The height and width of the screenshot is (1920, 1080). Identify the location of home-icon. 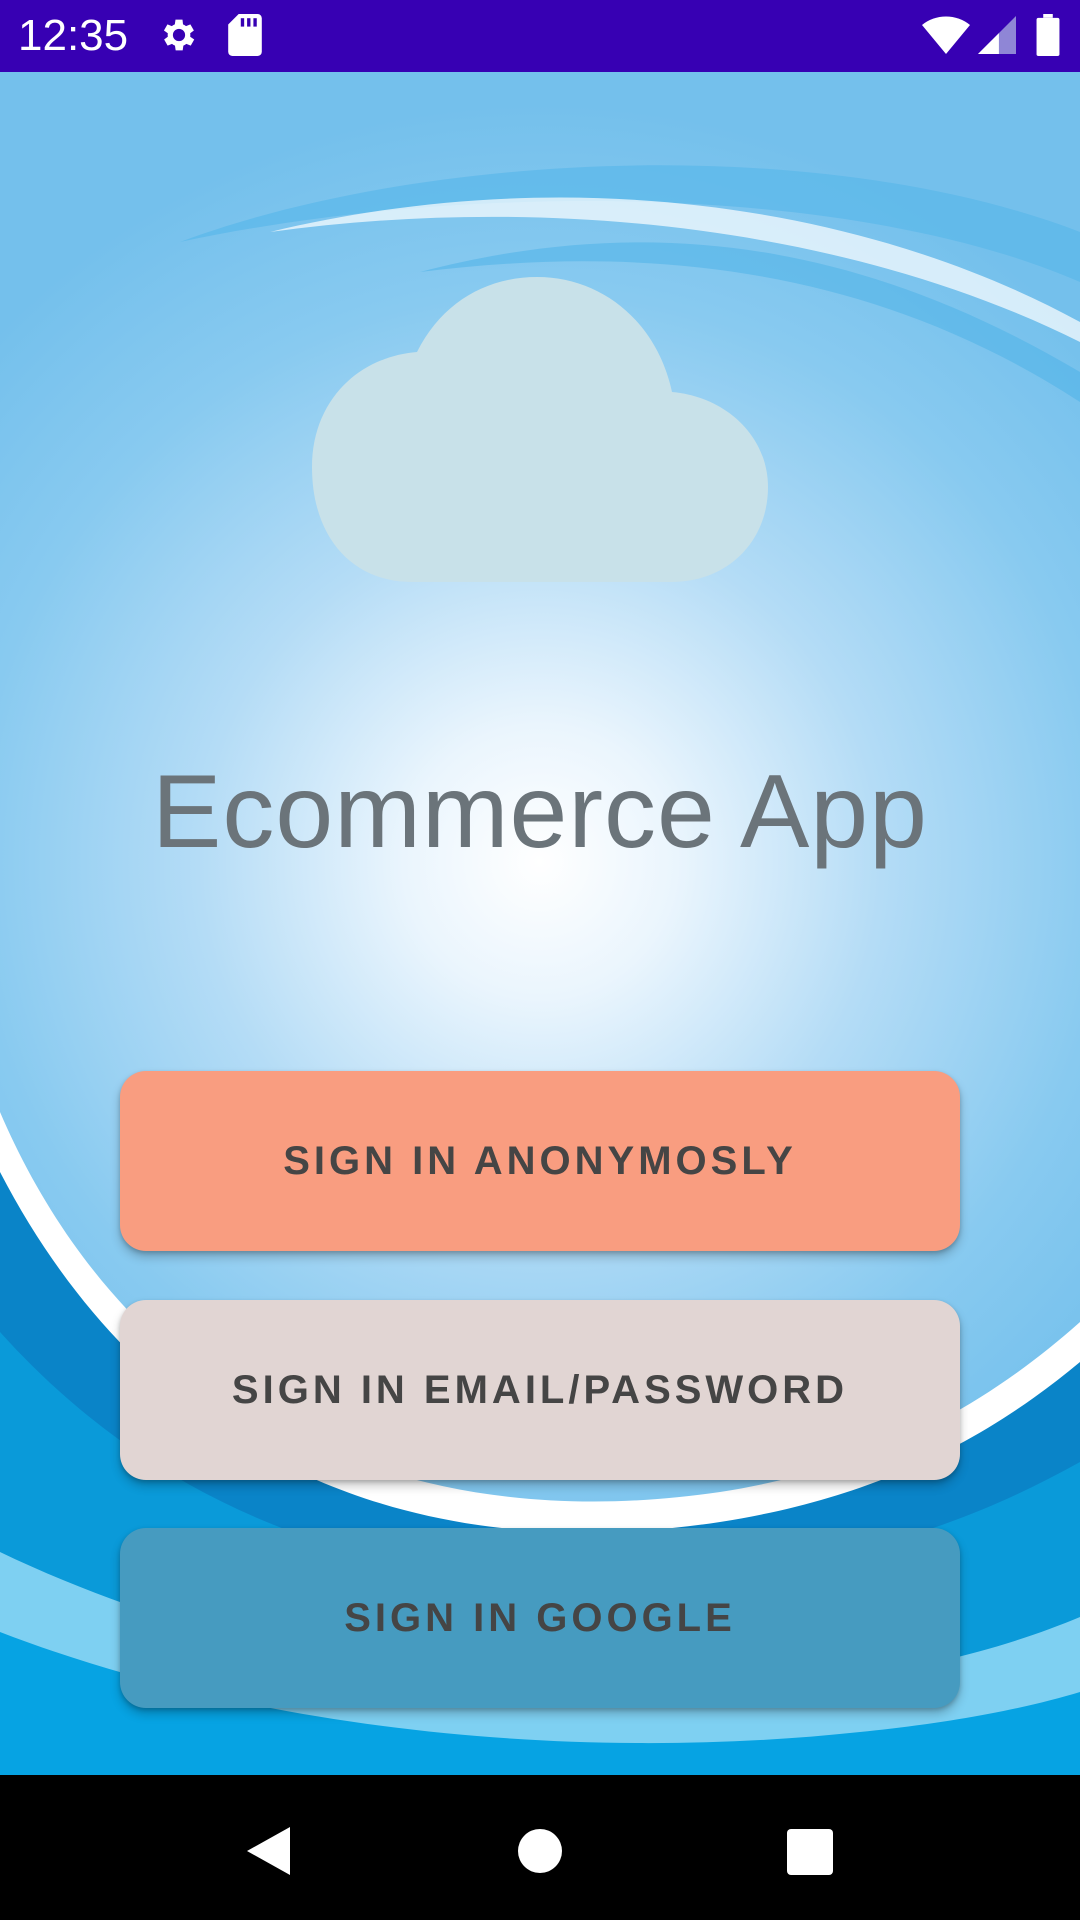
(540, 1850).